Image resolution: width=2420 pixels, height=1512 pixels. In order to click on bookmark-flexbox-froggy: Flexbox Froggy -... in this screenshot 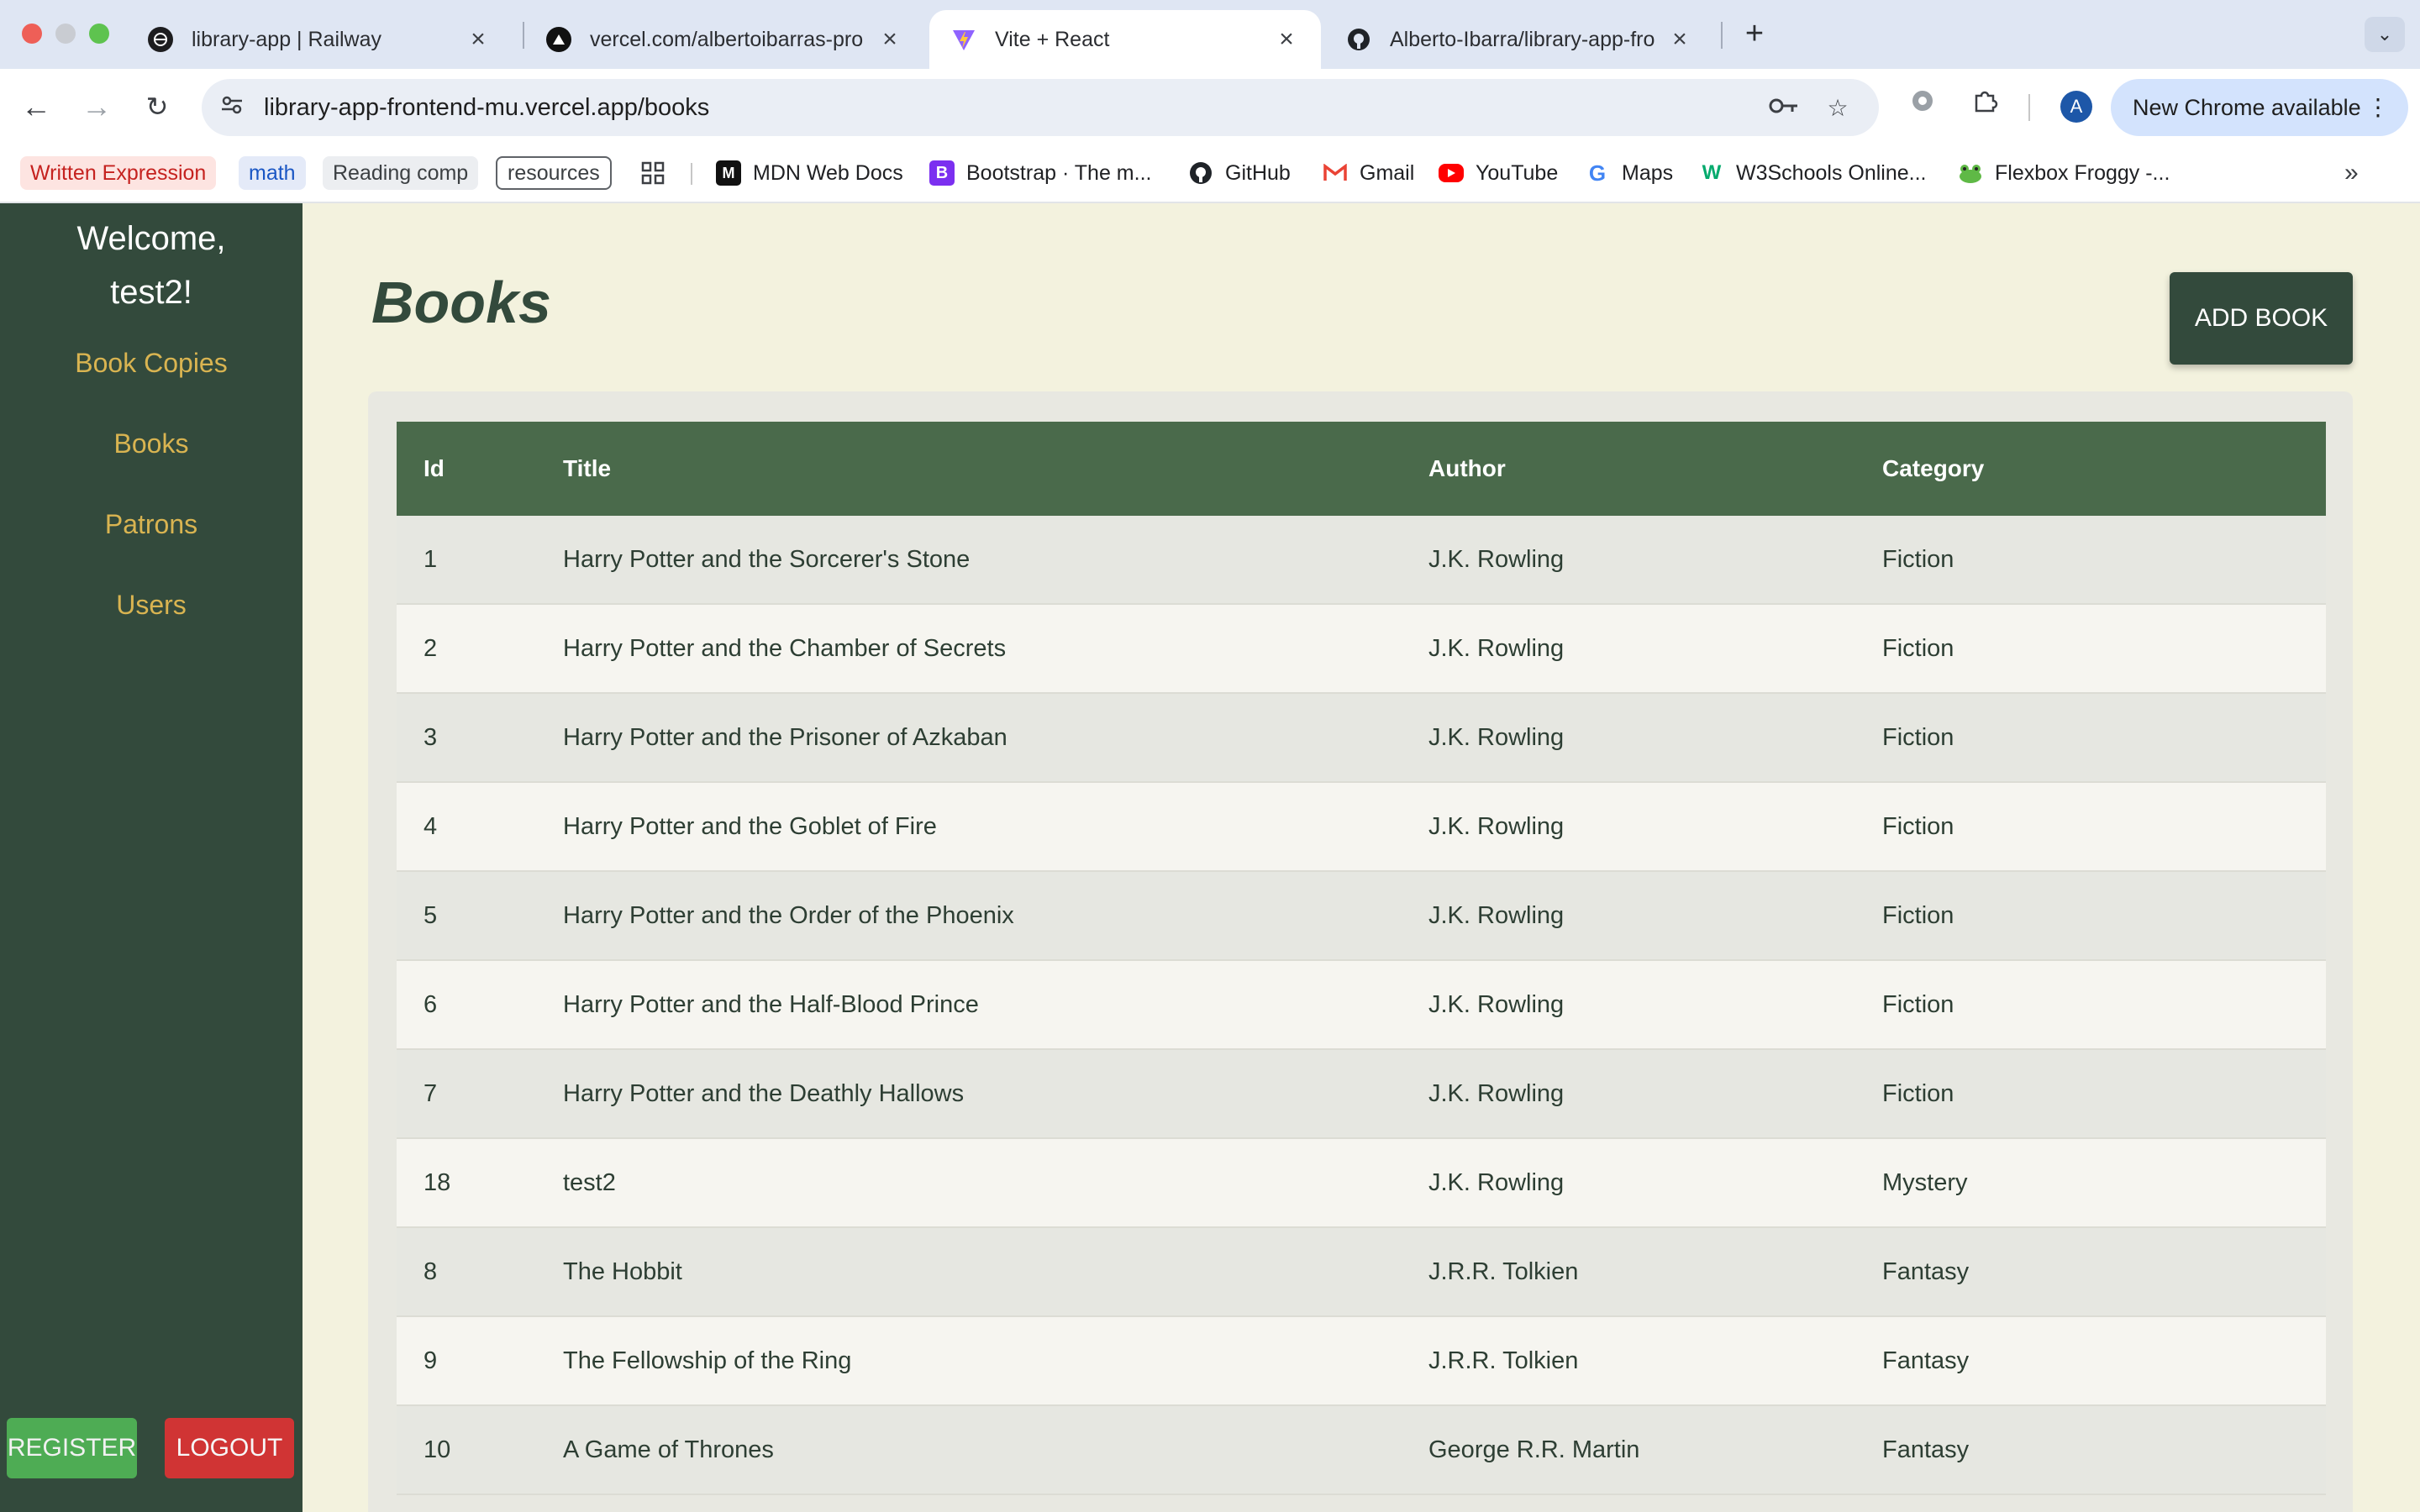, I will do `click(2064, 173)`.